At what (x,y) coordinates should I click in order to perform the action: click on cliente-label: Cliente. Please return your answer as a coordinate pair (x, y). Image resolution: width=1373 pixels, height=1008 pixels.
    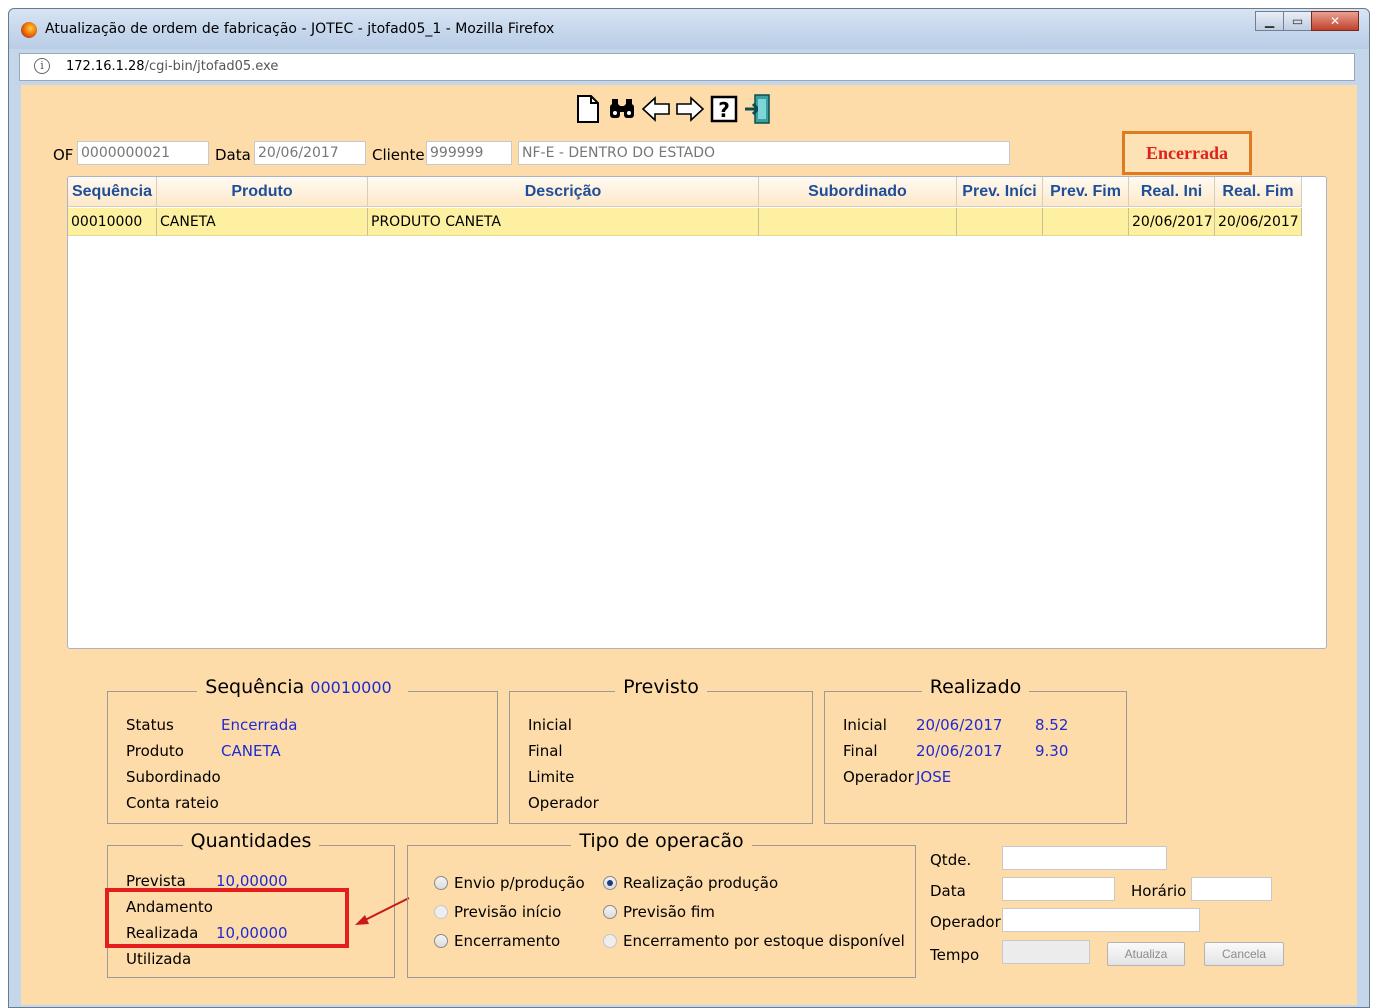
    Looking at the image, I should click on (398, 155).